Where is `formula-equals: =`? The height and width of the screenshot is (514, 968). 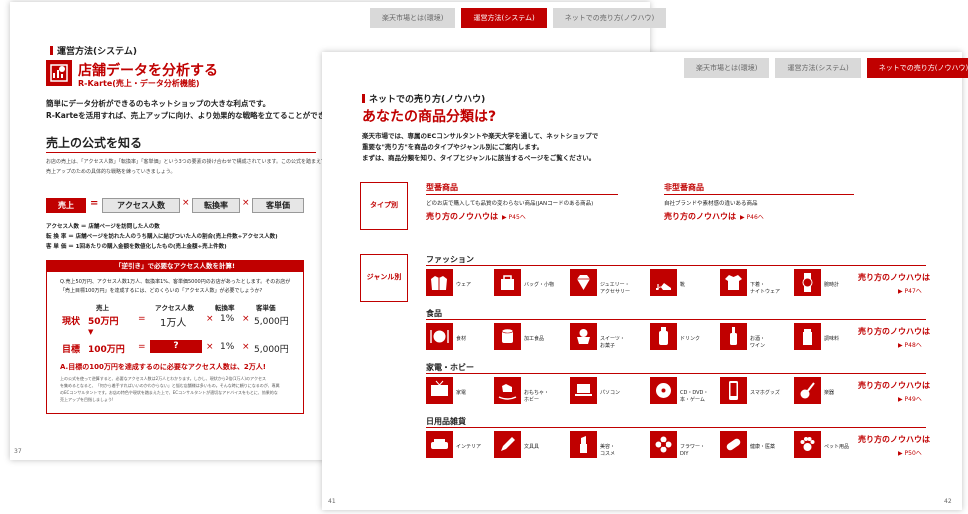
formula-equals: = is located at coordinates (94, 203).